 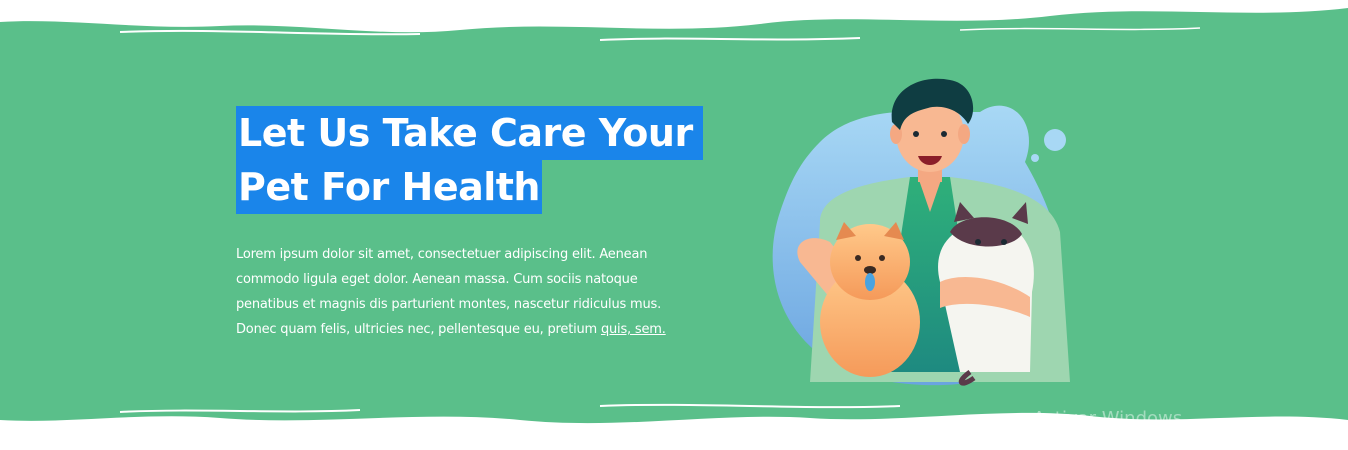 What do you see at coordinates (469, 133) in the screenshot?
I see `title-line-1: Let Us Take Care Your` at bounding box center [469, 133].